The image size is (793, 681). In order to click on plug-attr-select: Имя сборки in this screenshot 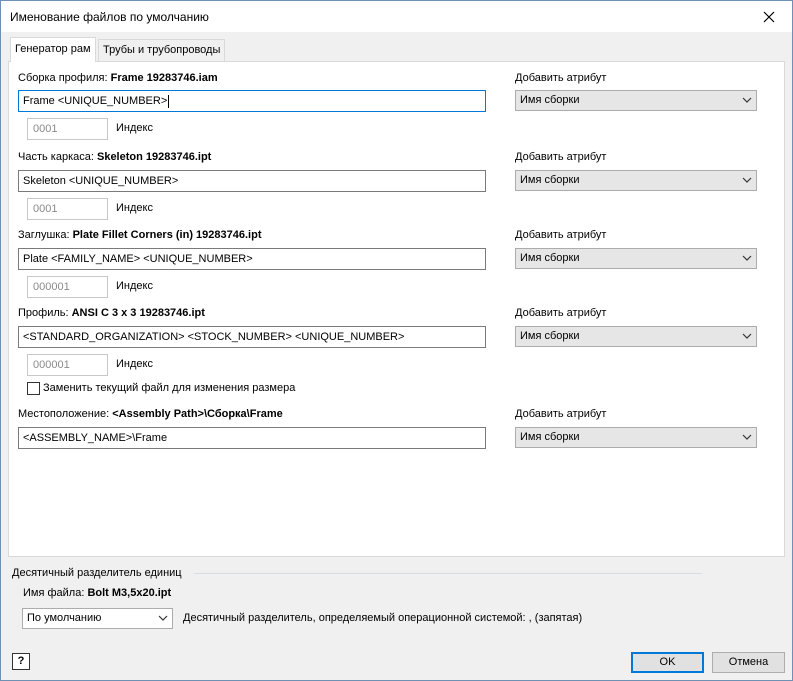, I will do `click(636, 258)`.